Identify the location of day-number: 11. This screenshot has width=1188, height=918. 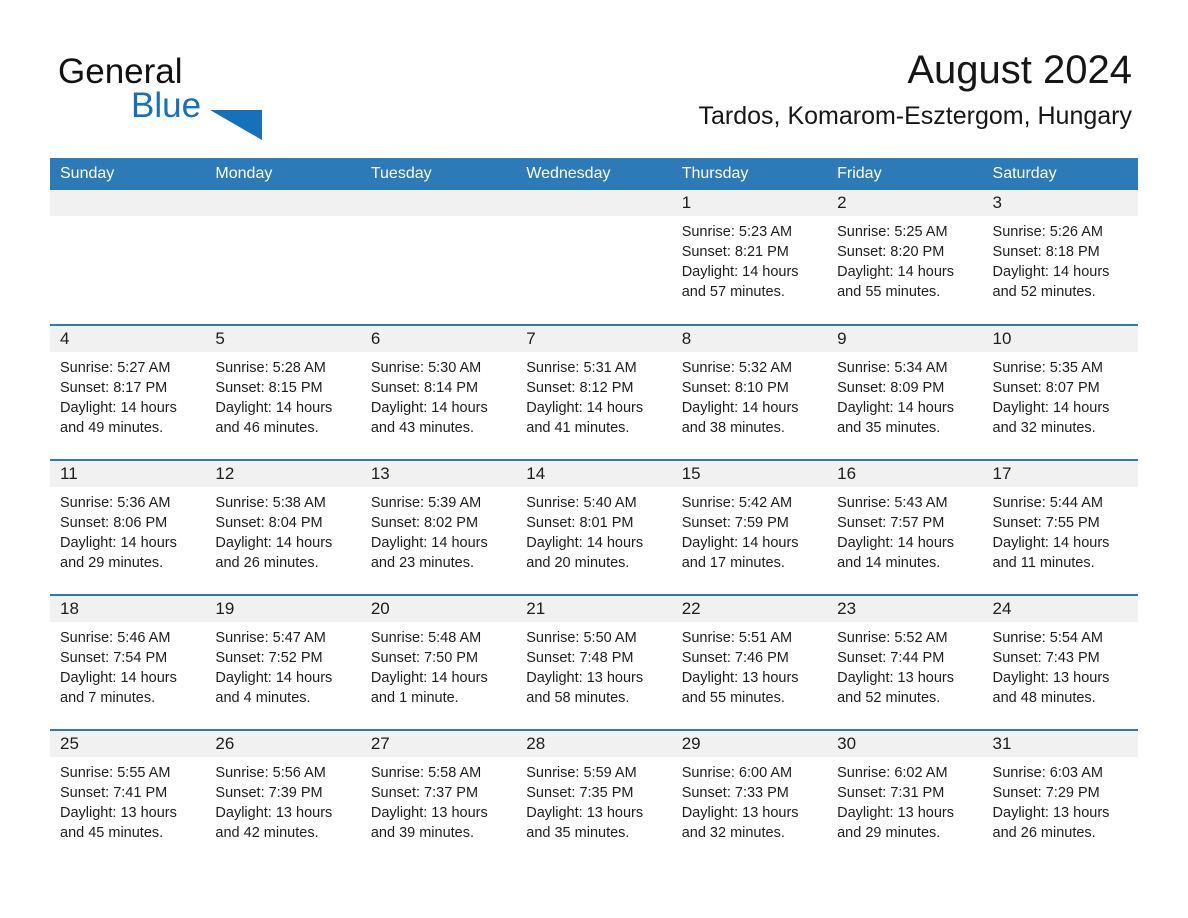
(128, 474).